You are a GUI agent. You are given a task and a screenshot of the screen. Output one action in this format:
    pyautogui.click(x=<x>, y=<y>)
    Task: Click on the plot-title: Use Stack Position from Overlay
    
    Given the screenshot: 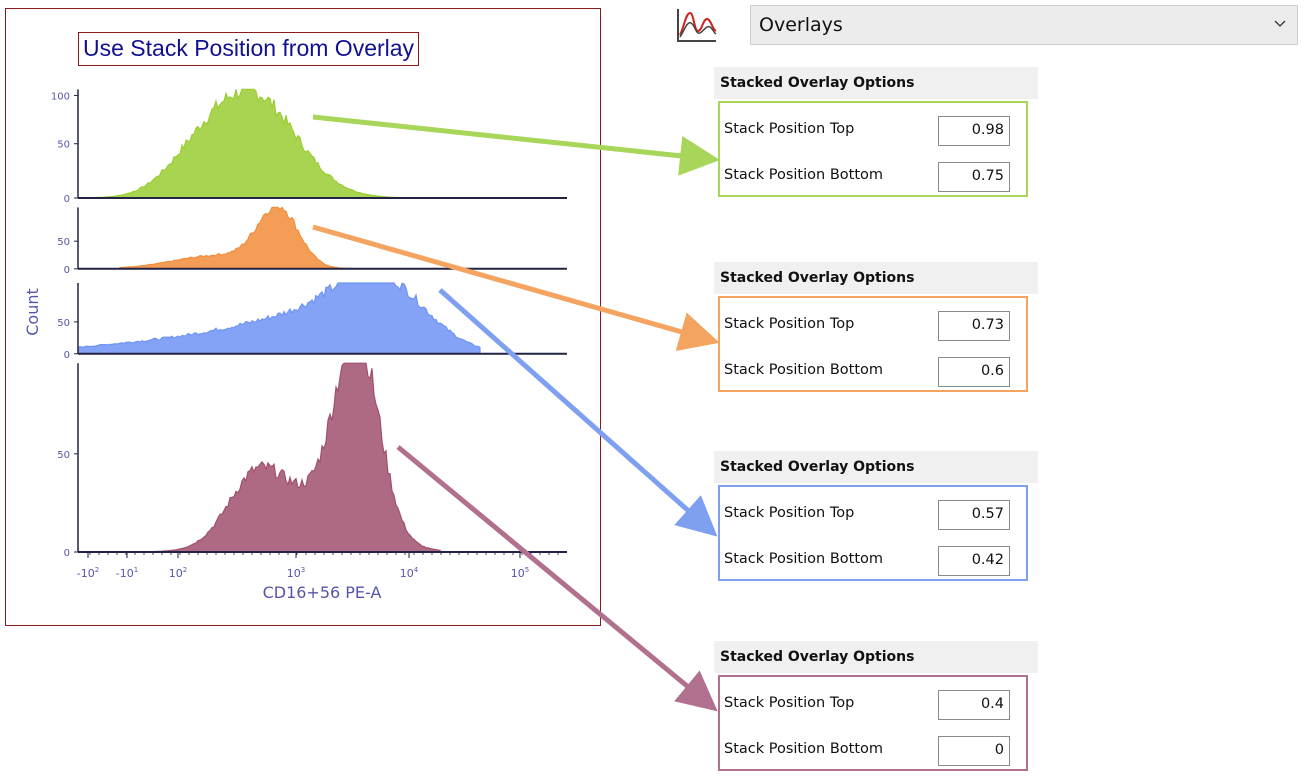 What is the action you would take?
    pyautogui.click(x=249, y=49)
    